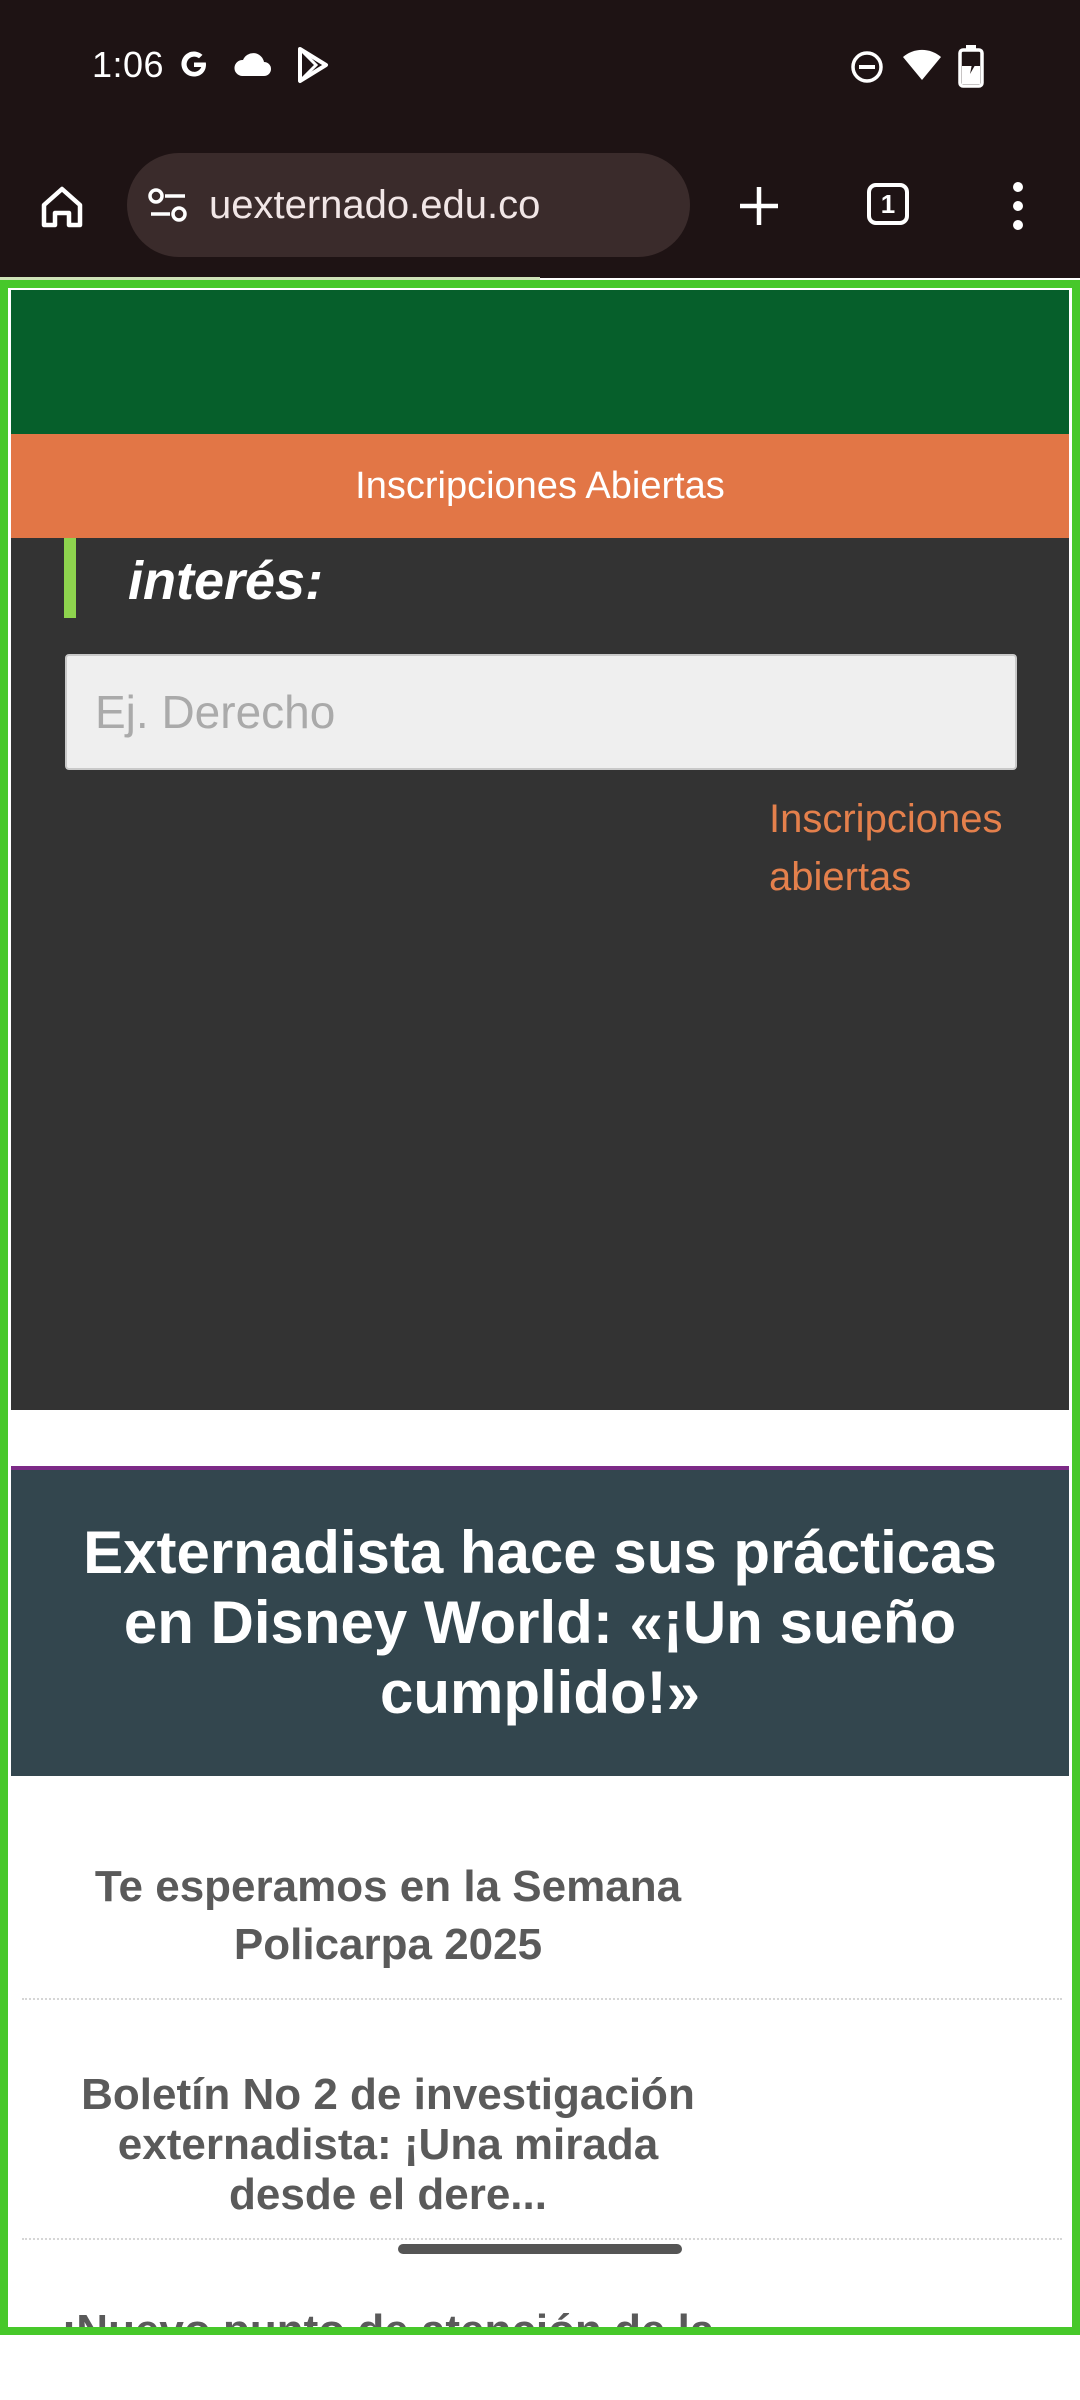  What do you see at coordinates (971, 66) in the screenshot?
I see `battery-icon` at bounding box center [971, 66].